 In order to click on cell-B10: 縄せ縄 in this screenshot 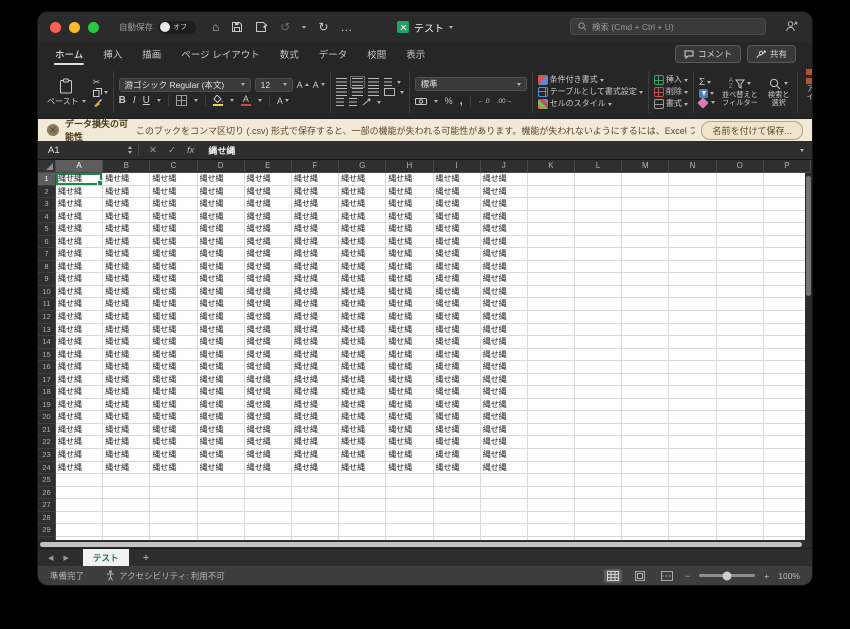, I will do `click(127, 292)`.